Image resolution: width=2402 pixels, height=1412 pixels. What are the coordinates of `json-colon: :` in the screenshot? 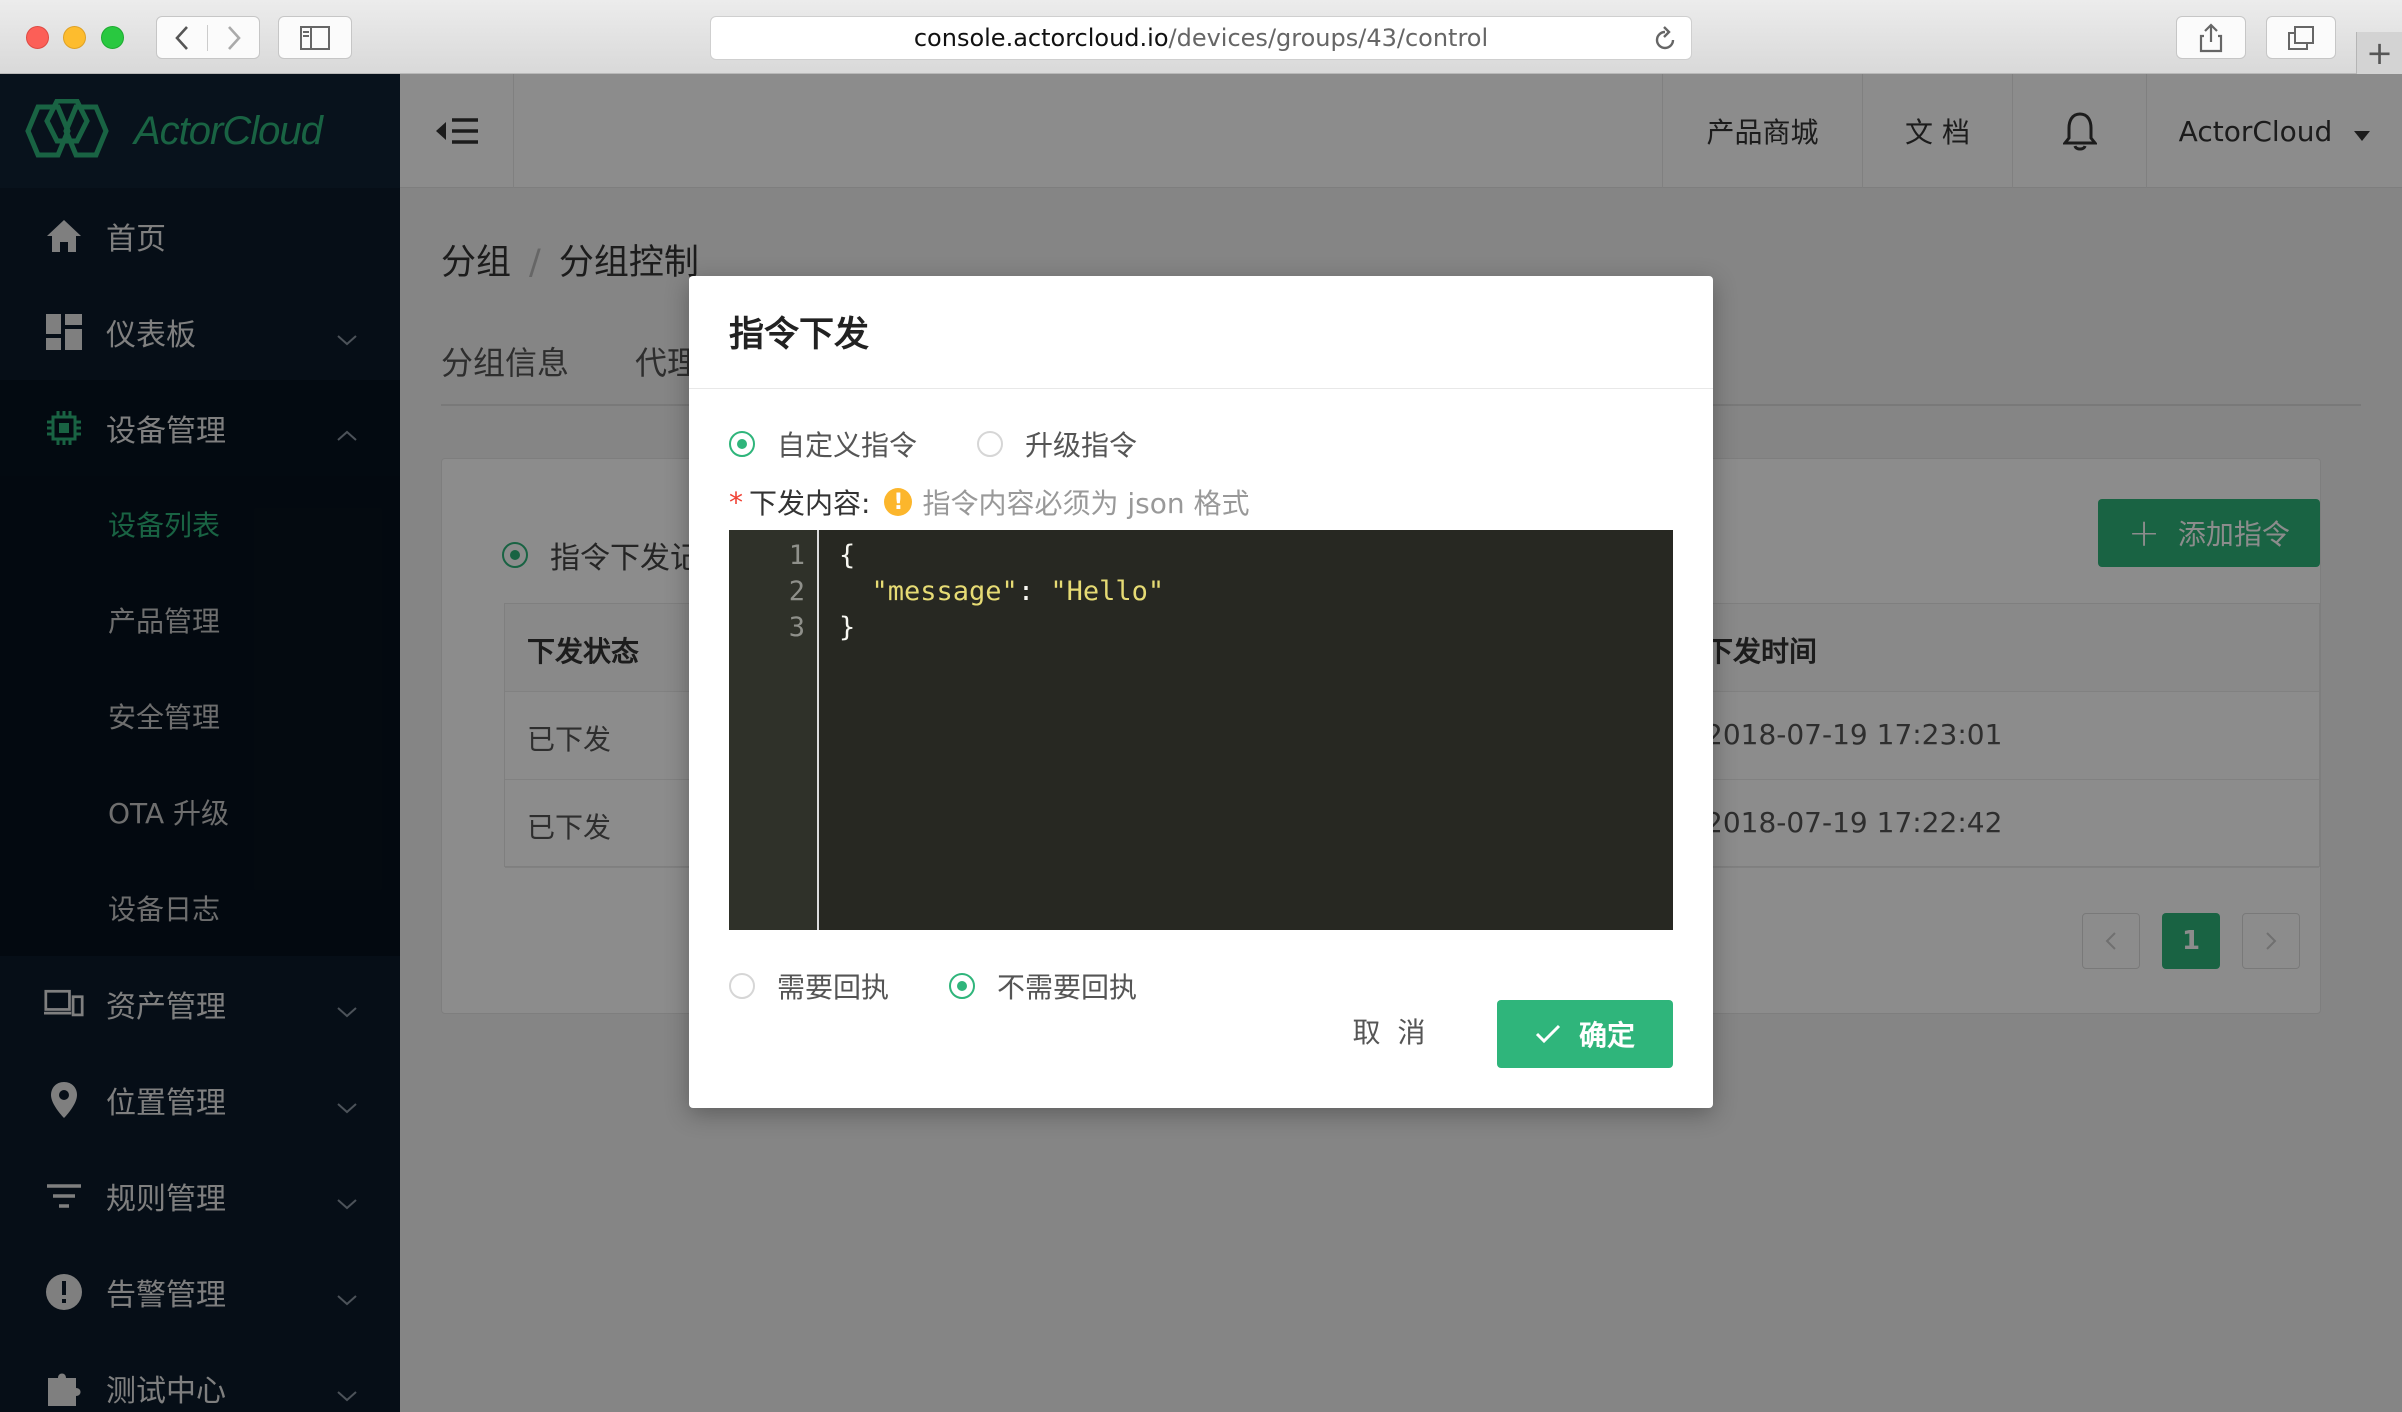 It's located at (1034, 591).